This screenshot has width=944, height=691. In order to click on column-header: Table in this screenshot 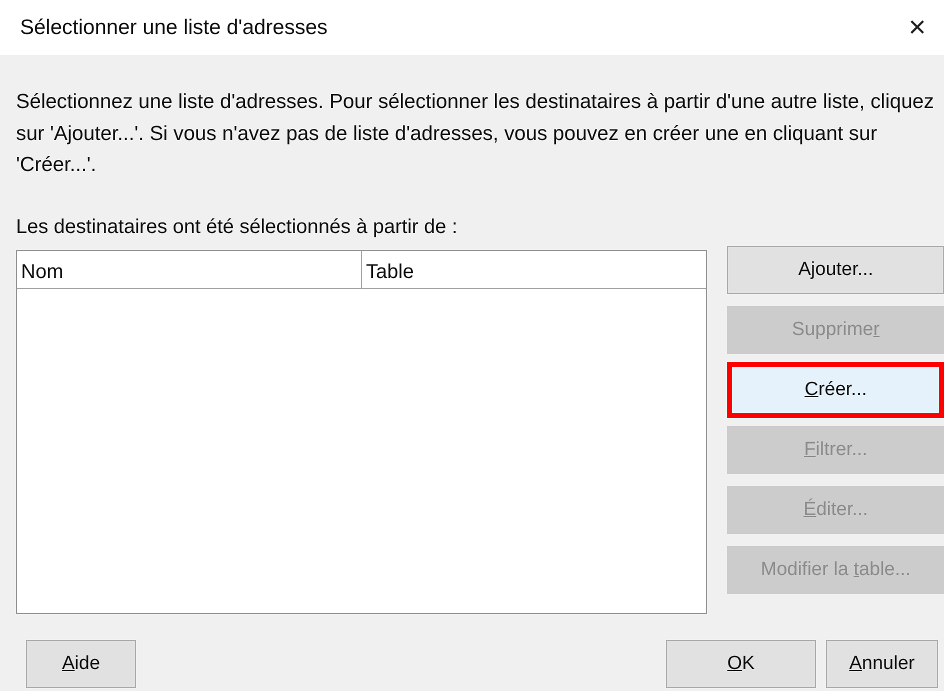, I will do `click(534, 269)`.